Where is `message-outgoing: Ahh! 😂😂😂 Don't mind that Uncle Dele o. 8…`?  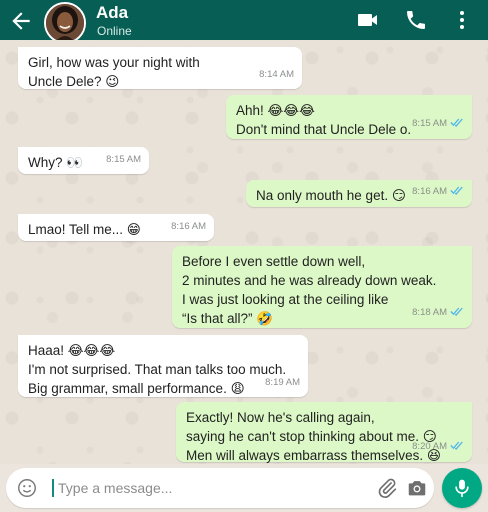 message-outgoing: Ahh! 😂😂😂 Don't mind that Uncle Dele o. 8… is located at coordinates (349, 117).